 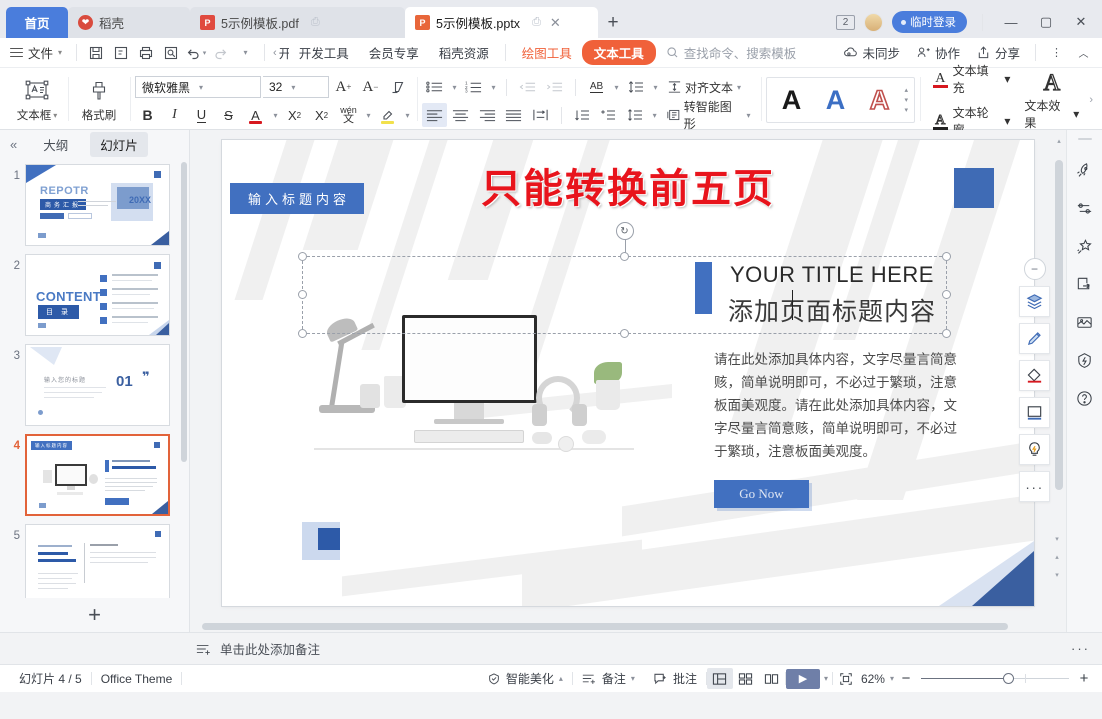 I want to click on customize-quick-access-icon: ▾, so click(x=245, y=53).